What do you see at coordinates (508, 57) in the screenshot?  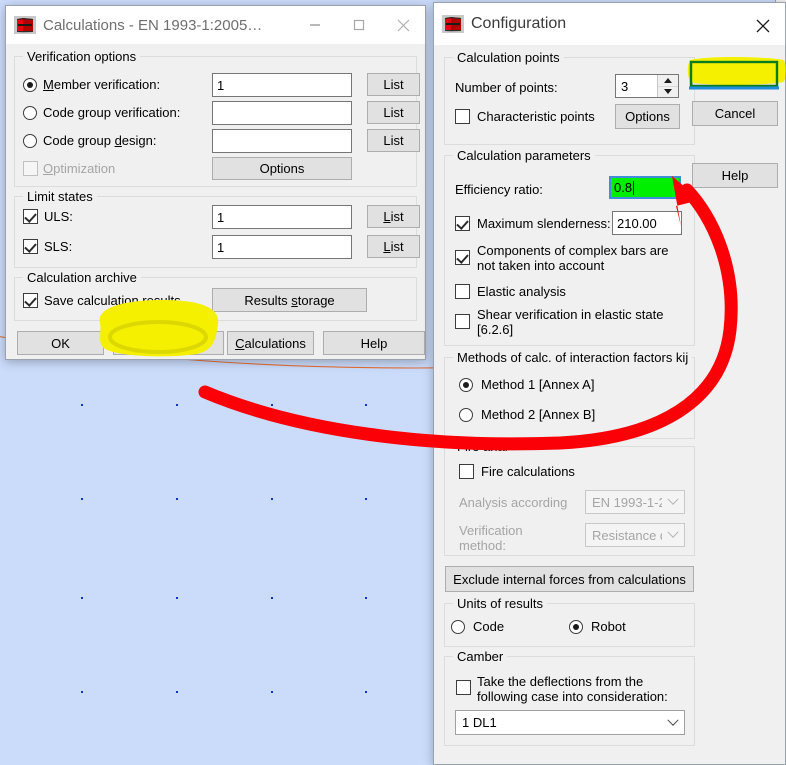 I see `calculation-points-legend: Calculation points` at bounding box center [508, 57].